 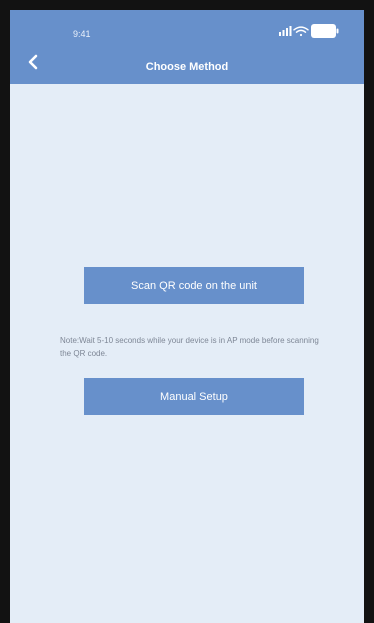 I want to click on status-icons, so click(x=309, y=31).